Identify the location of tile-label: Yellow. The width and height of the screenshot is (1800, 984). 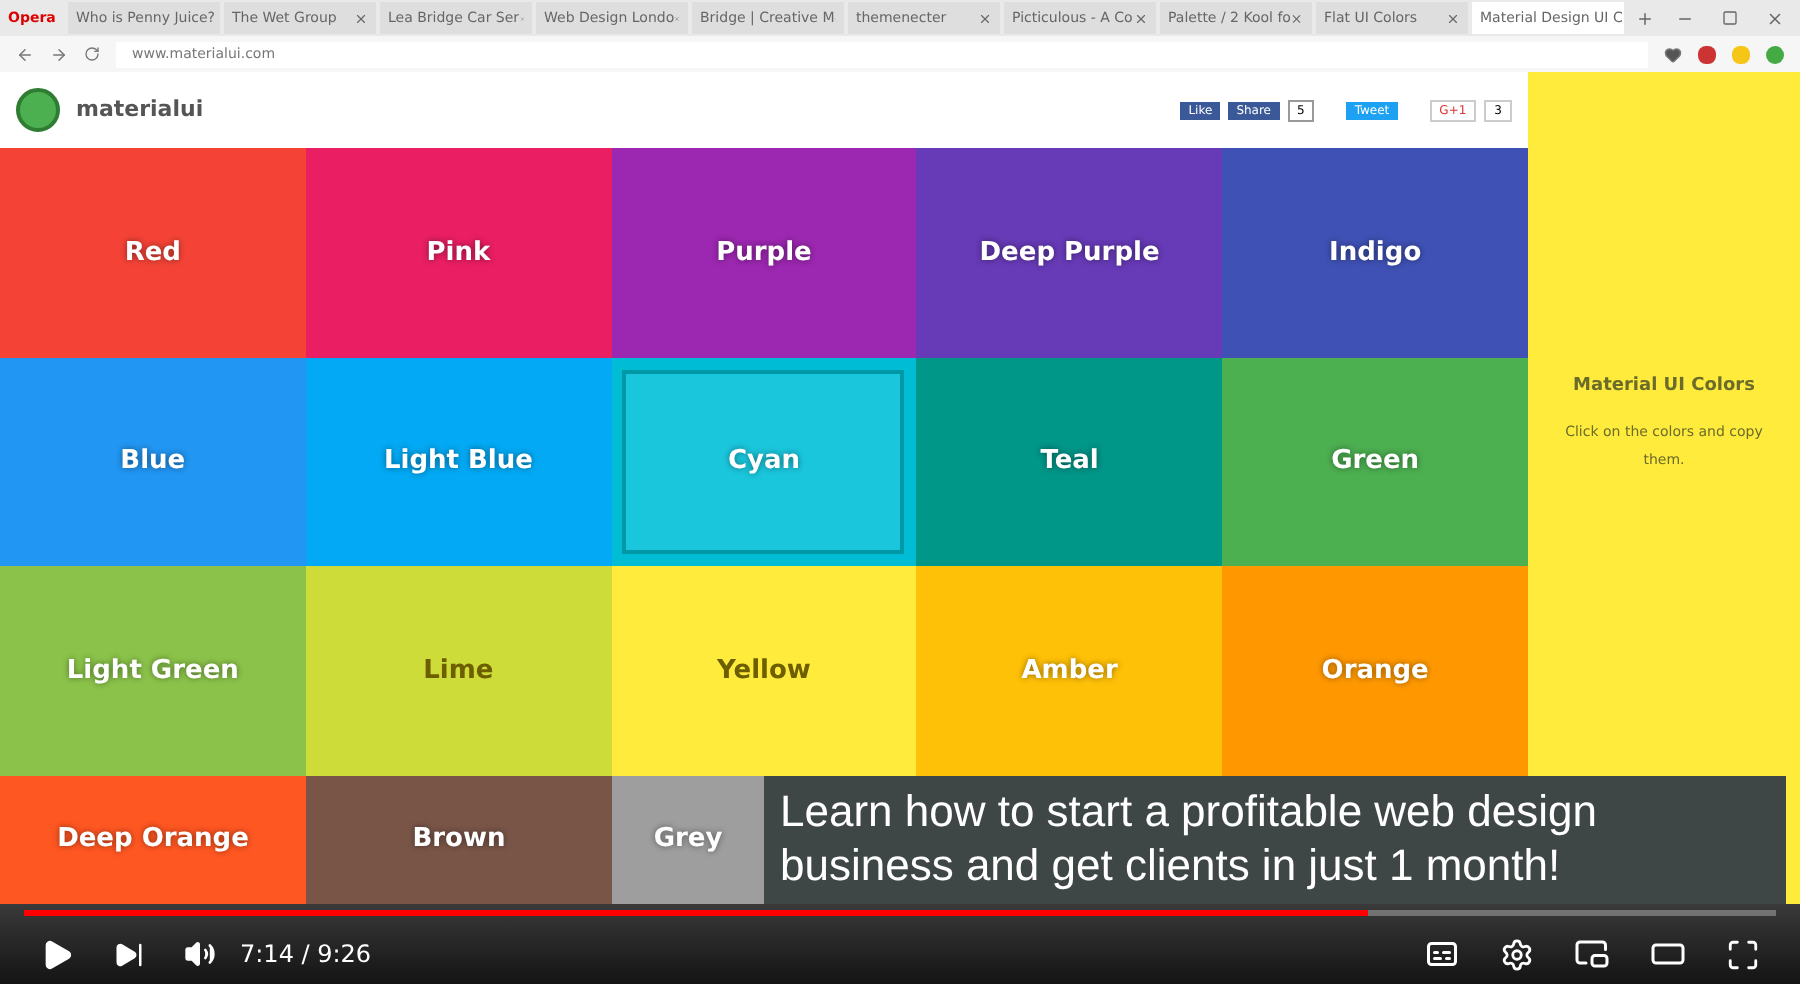
(764, 671).